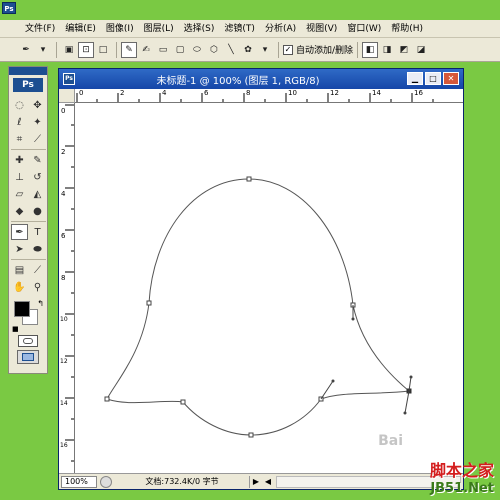 The image size is (500, 500). I want to click on ruler-left-label: 10, so click(64, 319).